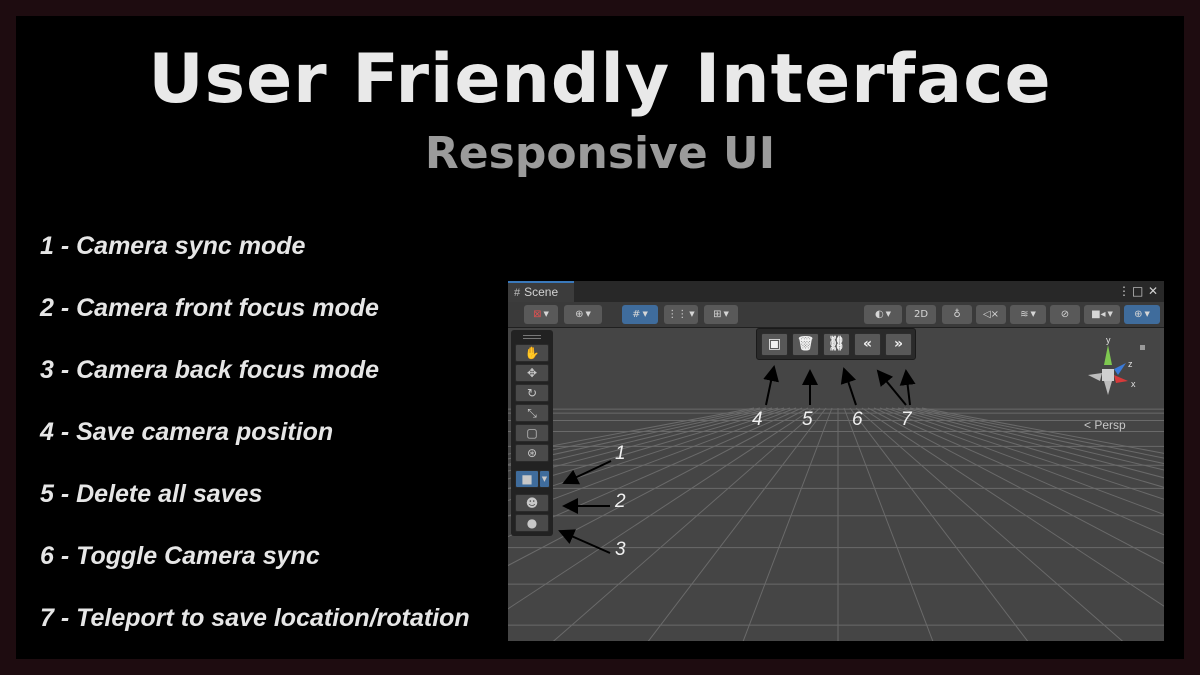 The height and width of the screenshot is (675, 1200). Describe the element at coordinates (620, 549) in the screenshot. I see `callout-number-3: 3` at that location.